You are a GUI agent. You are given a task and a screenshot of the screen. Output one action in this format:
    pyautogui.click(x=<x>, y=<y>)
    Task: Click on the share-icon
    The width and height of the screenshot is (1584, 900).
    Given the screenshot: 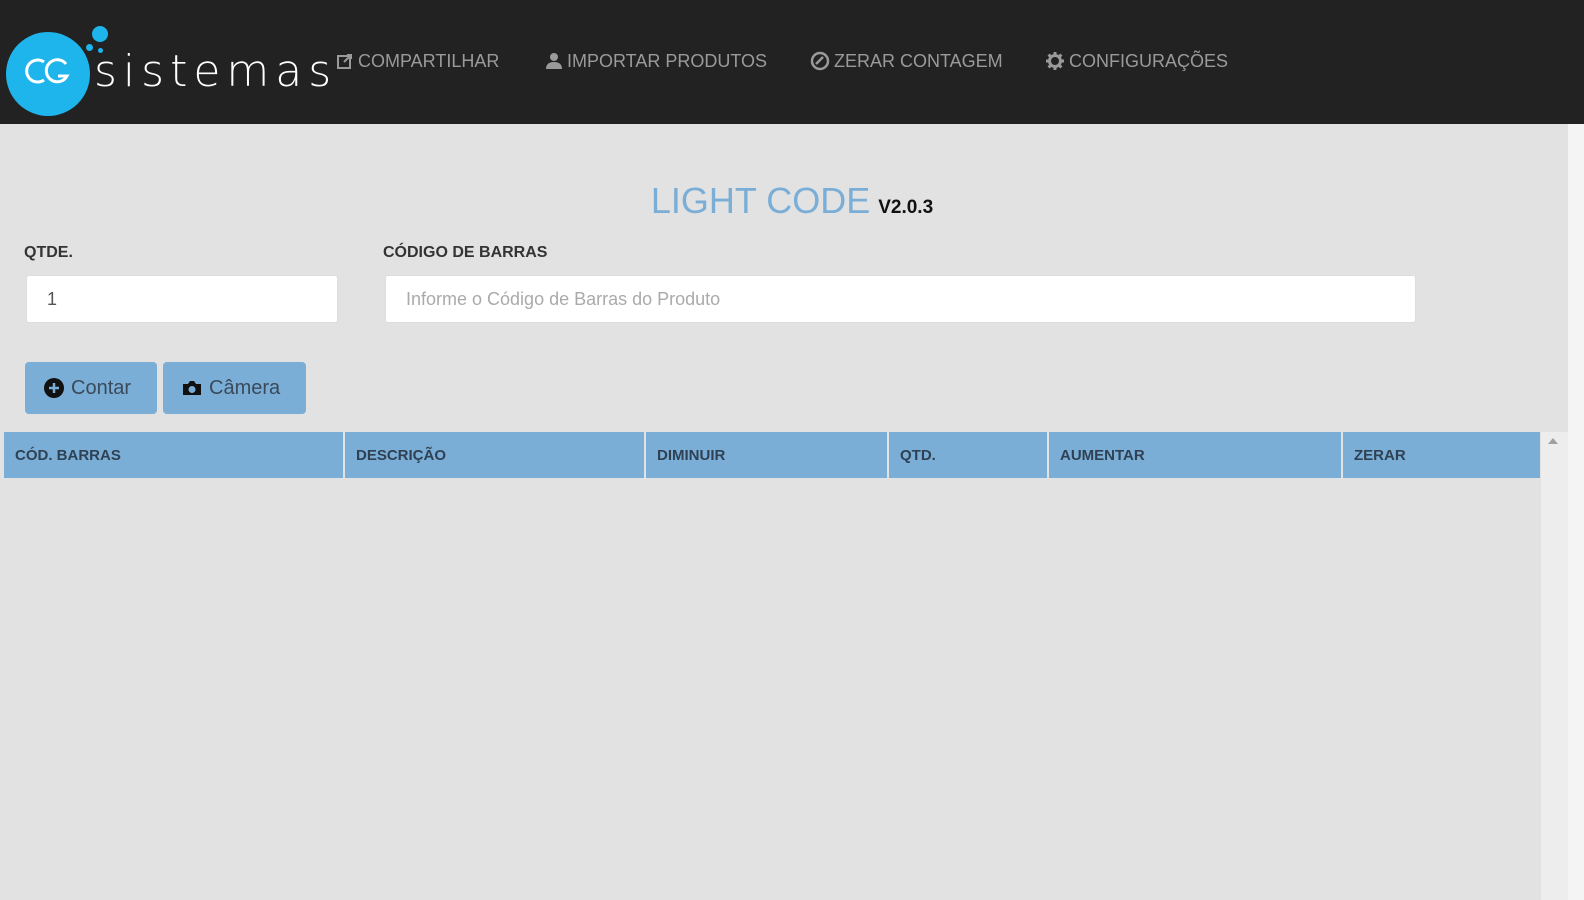 What is the action you would take?
    pyautogui.click(x=344, y=61)
    